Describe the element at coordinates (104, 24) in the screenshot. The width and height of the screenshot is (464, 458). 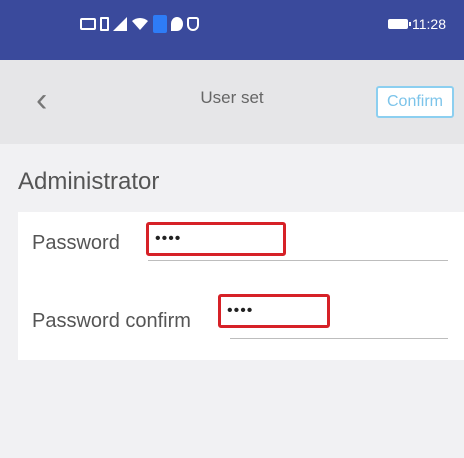
I see `sim-icon` at that location.